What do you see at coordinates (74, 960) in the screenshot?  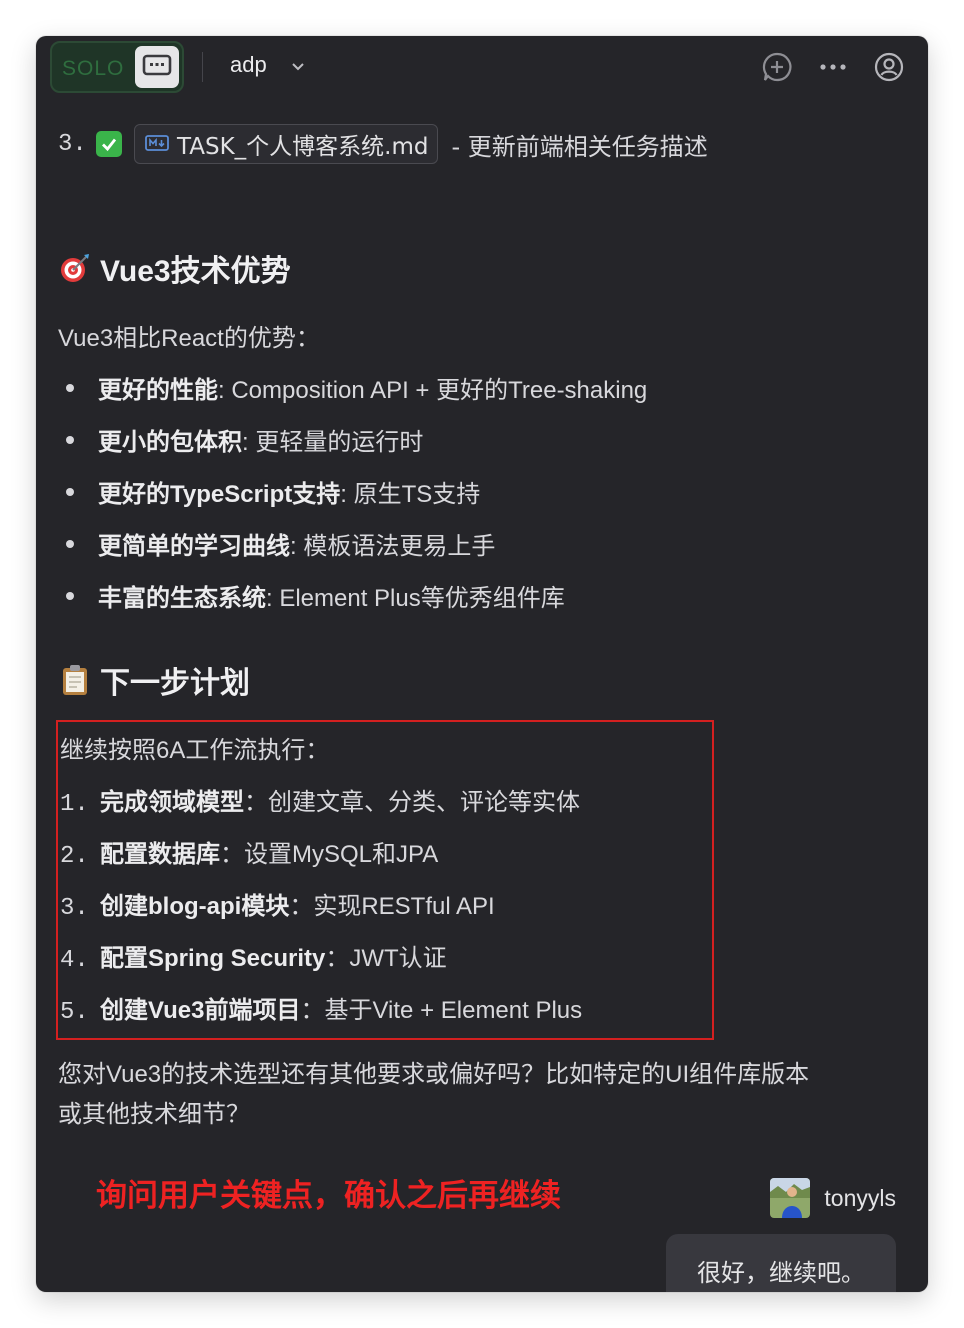 I see `step-number: 4.` at bounding box center [74, 960].